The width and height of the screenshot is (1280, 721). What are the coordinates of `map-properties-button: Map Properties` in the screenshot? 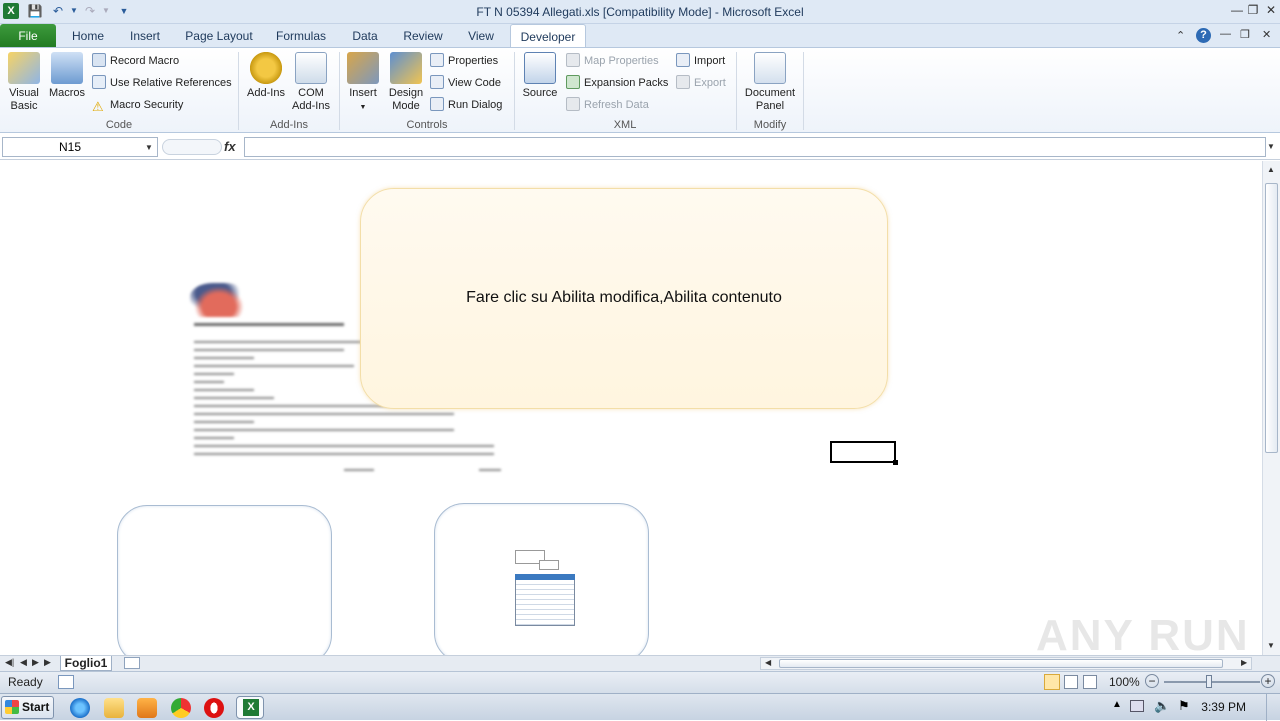 It's located at (612, 61).